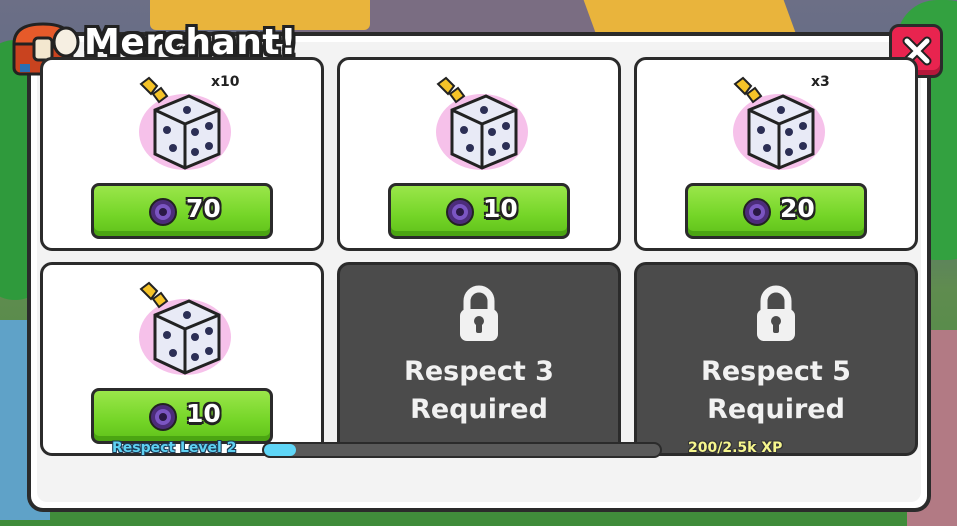 This screenshot has height=526, width=957. I want to click on locked-requirement: Respect 5 Required, so click(776, 391).